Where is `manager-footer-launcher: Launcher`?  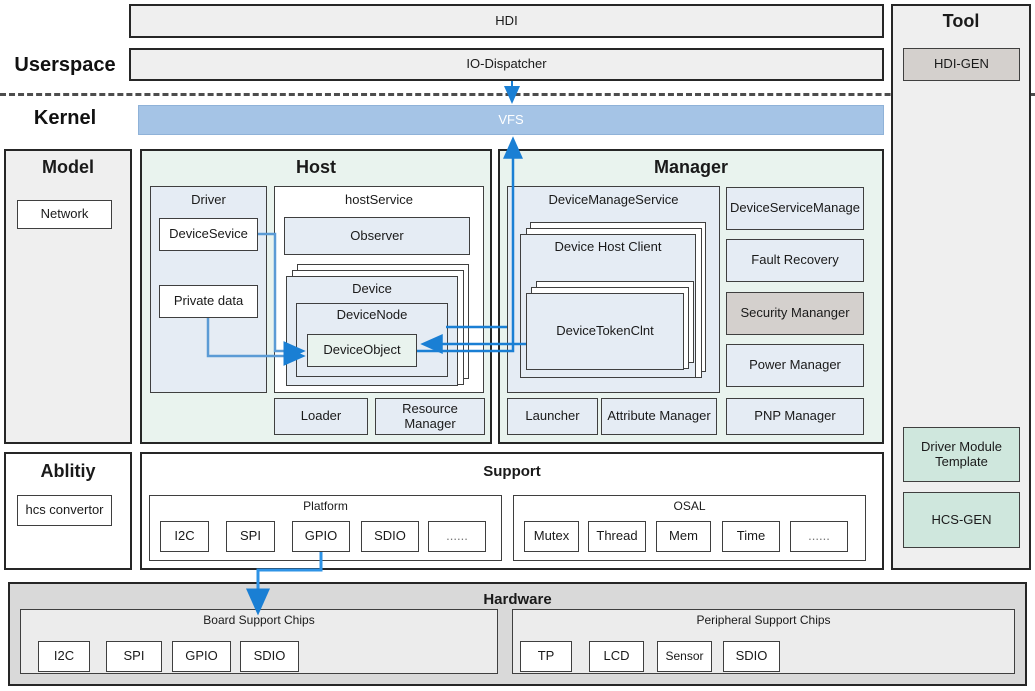 manager-footer-launcher: Launcher is located at coordinates (552, 416).